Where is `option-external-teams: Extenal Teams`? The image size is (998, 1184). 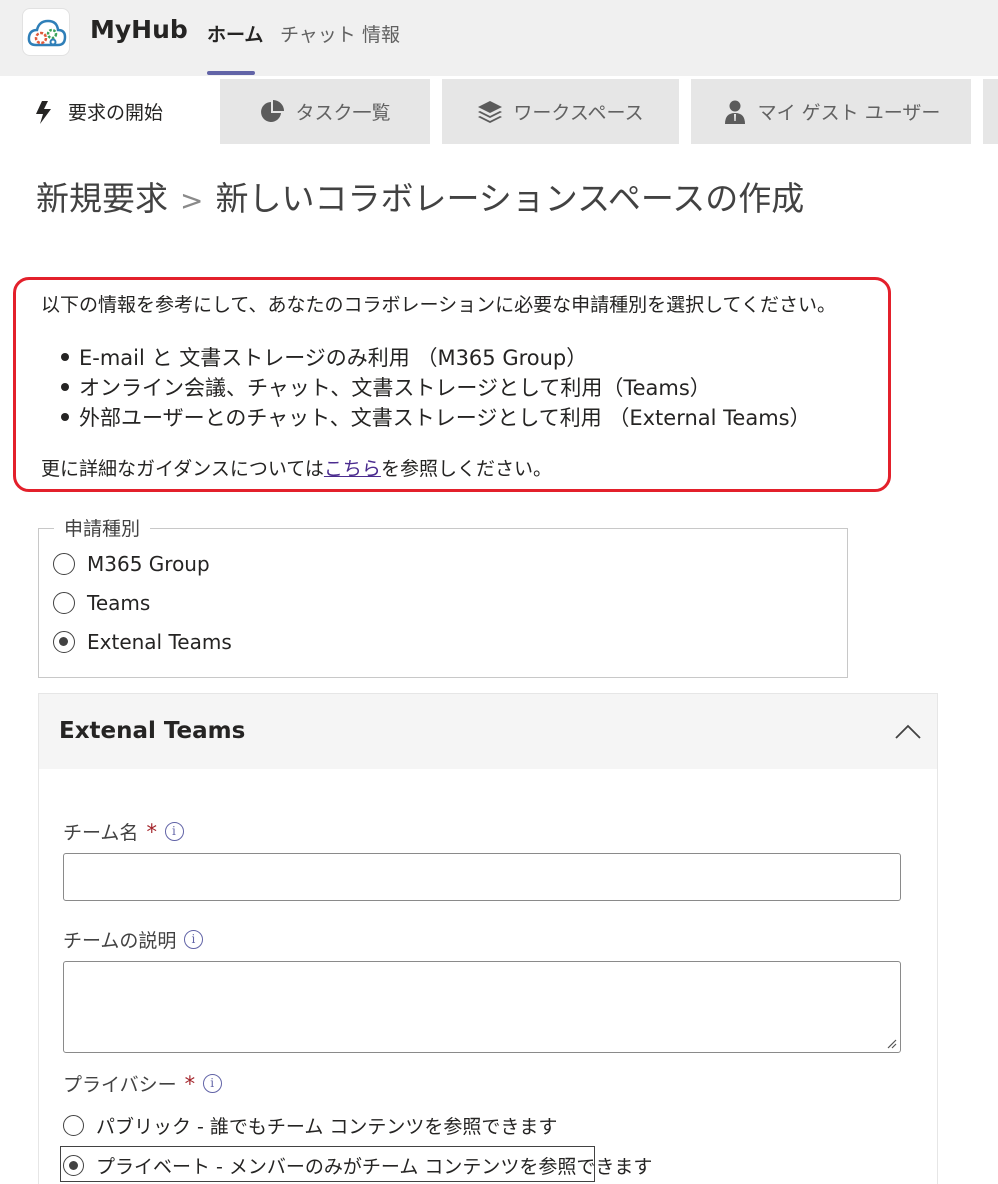
option-external-teams: Extenal Teams is located at coordinates (142, 642).